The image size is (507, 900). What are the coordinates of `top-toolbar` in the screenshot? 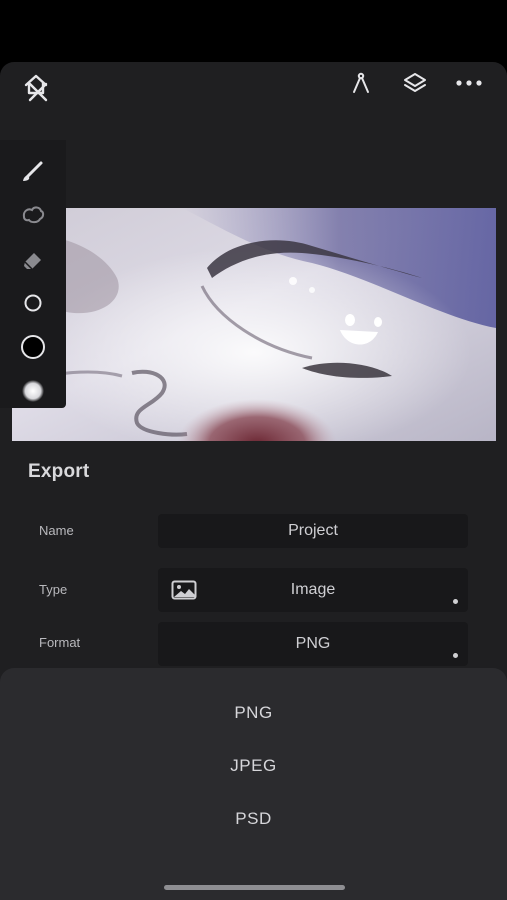 It's located at (253, 86).